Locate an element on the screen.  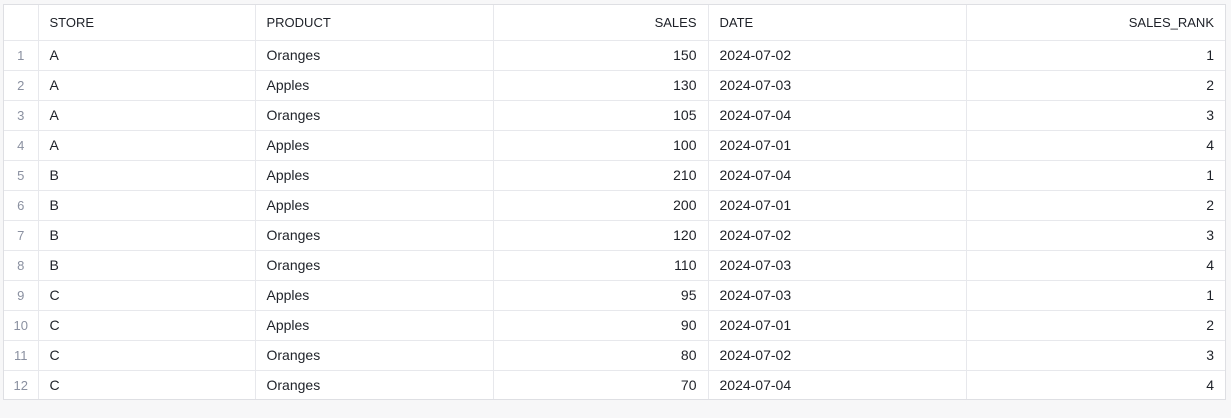
cell-sales: 90 is located at coordinates (601, 325).